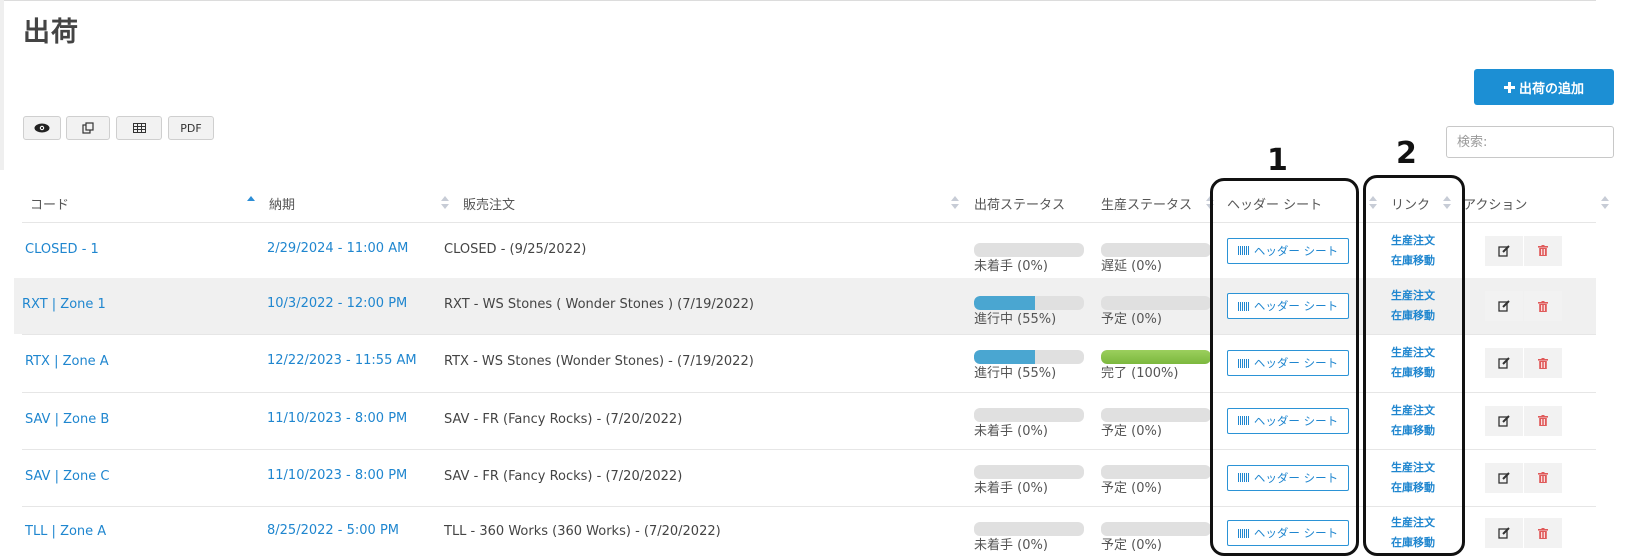  Describe the element at coordinates (809, 222) in the screenshot. I see `header-divider` at that location.